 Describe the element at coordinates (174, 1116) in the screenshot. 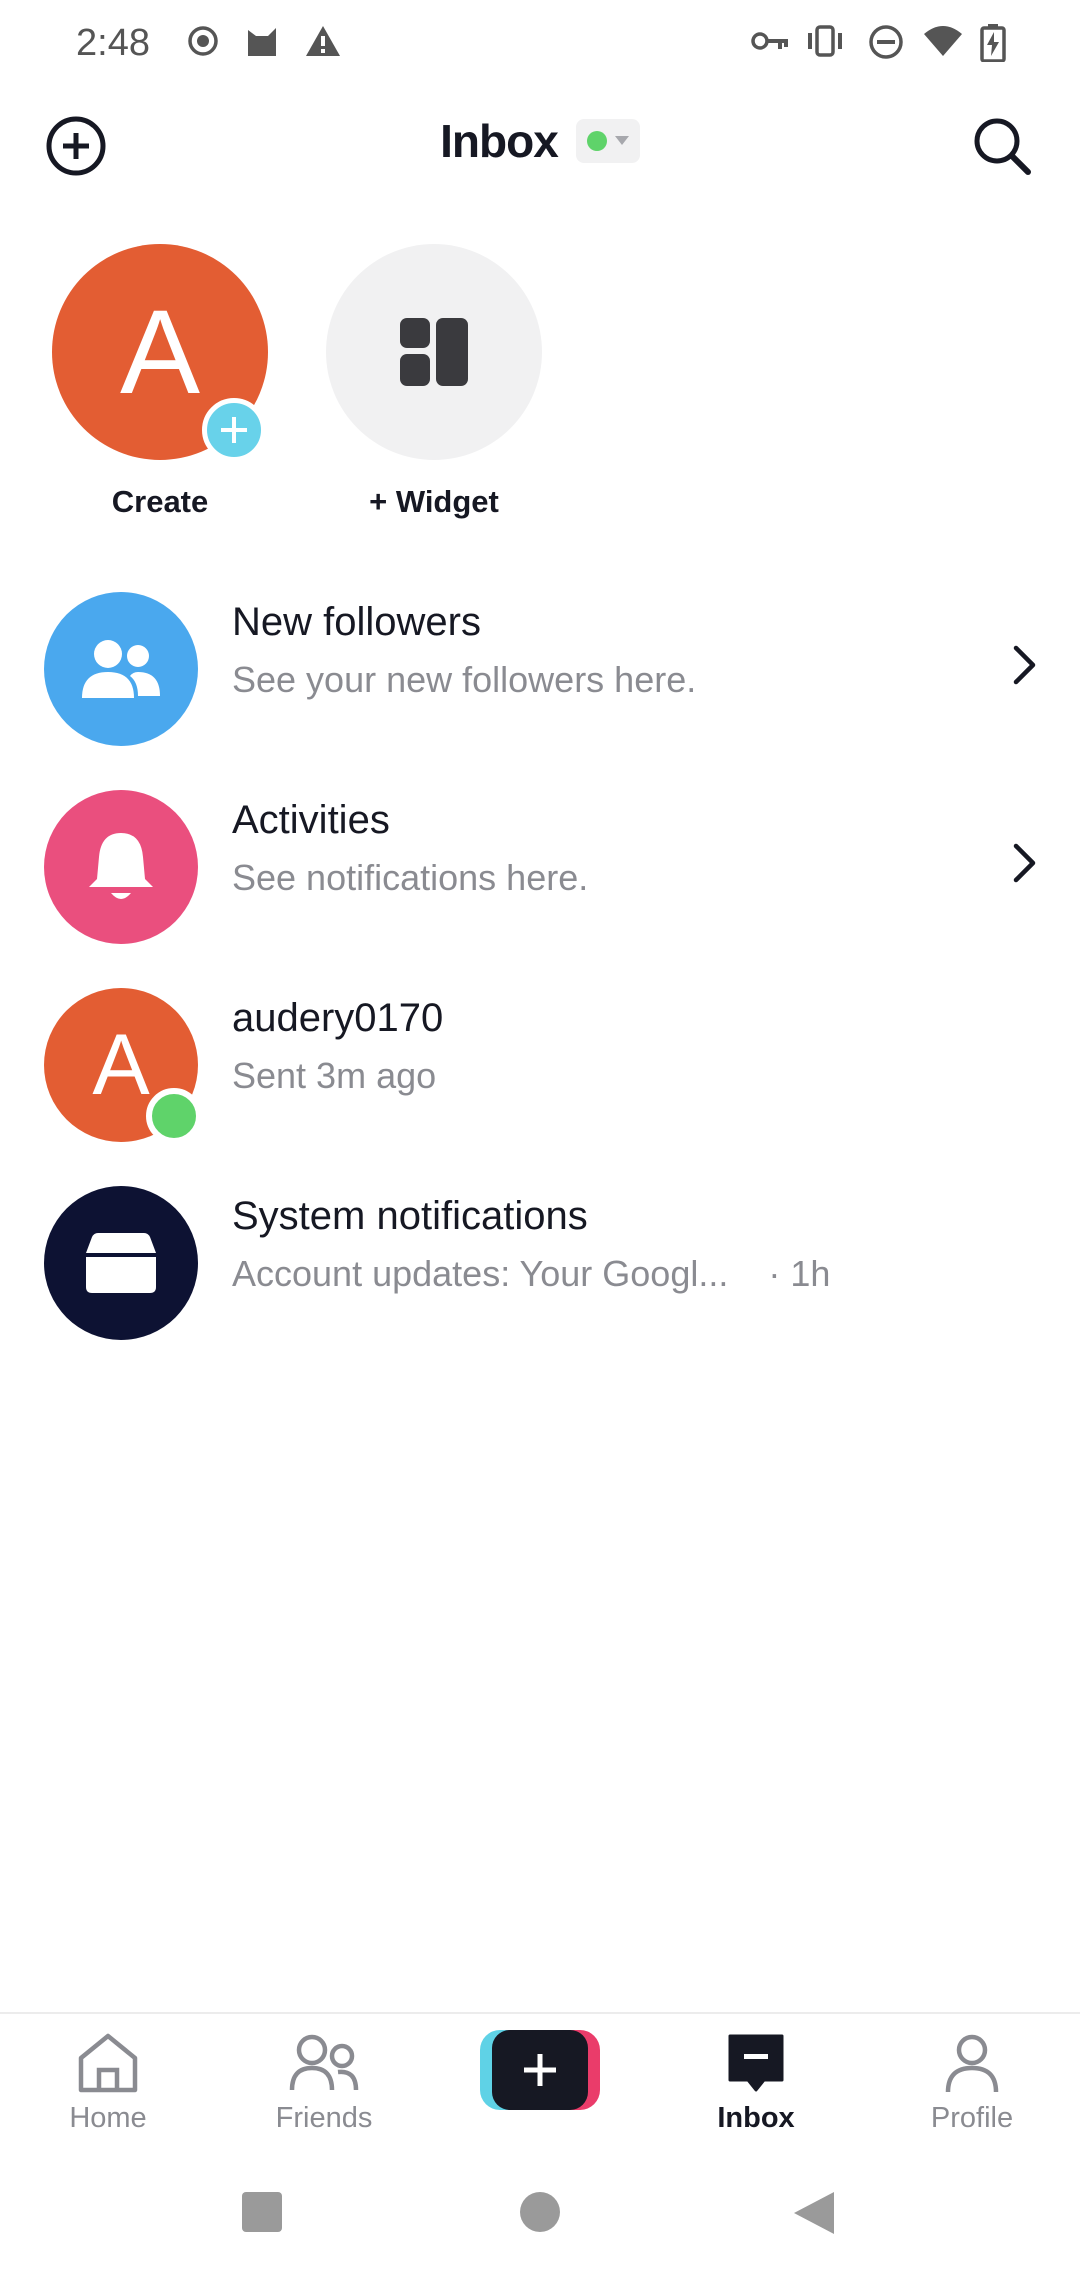

I see `online-indicator` at that location.